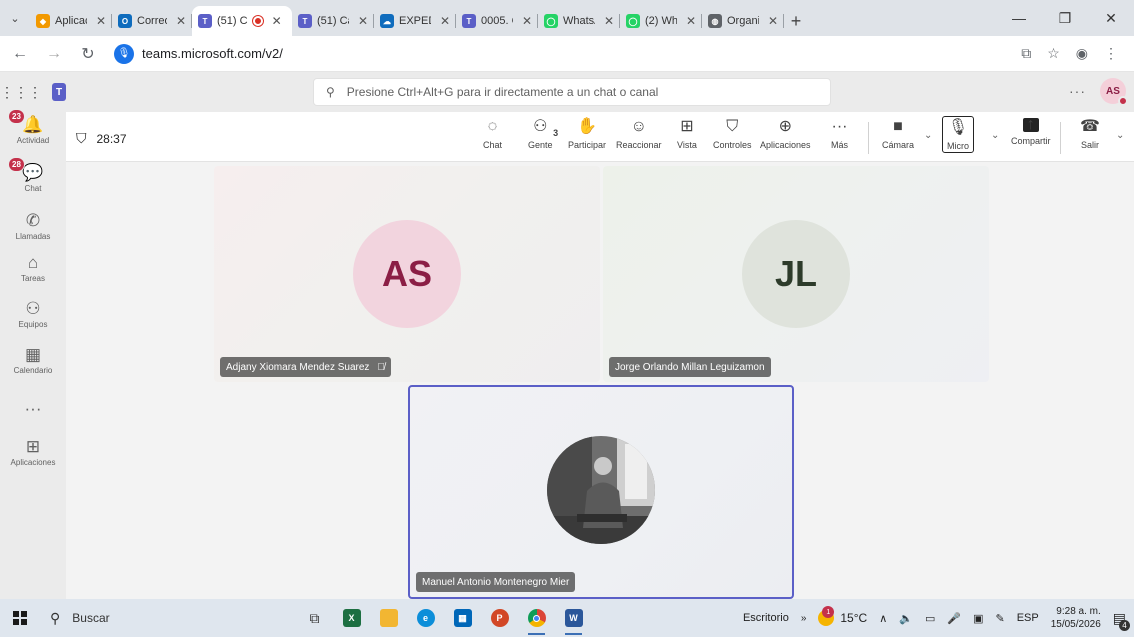 The image size is (1134, 637). What do you see at coordinates (661, 21) in the screenshot?
I see `browser-tab: ◯ (2) Whats ✕` at bounding box center [661, 21].